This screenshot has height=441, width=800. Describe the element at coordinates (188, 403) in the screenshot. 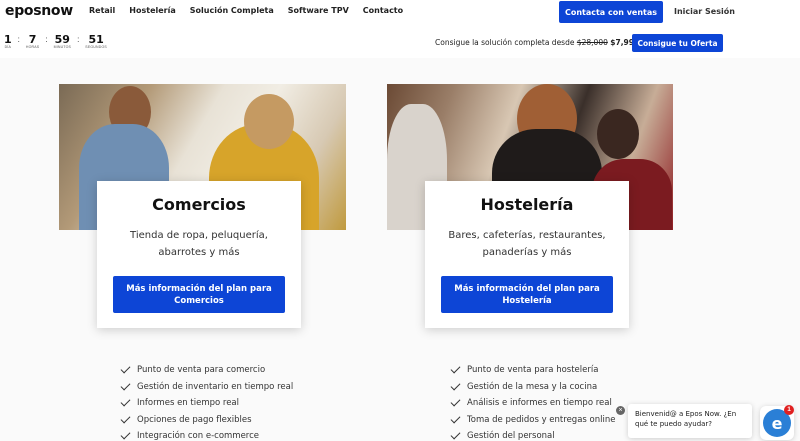

I see `feature-text: Informes en tiempo real` at that location.